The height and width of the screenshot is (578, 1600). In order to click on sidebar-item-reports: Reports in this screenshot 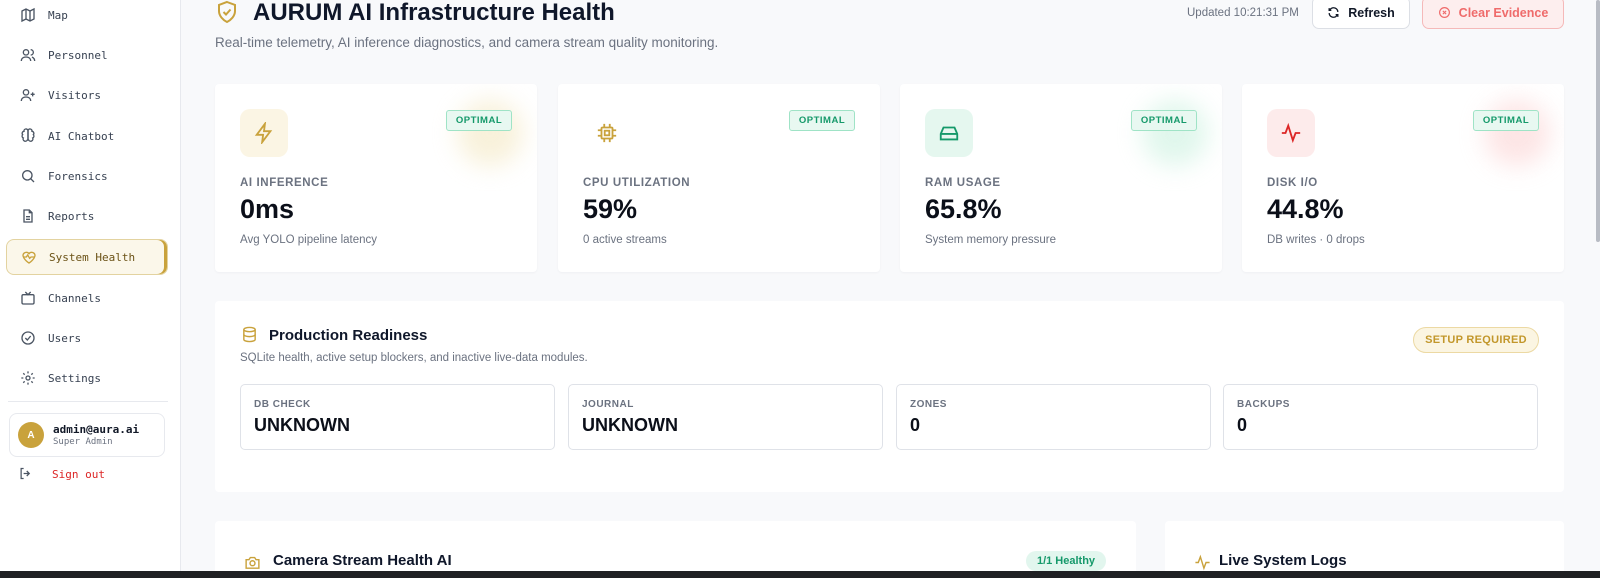, I will do `click(87, 216)`.